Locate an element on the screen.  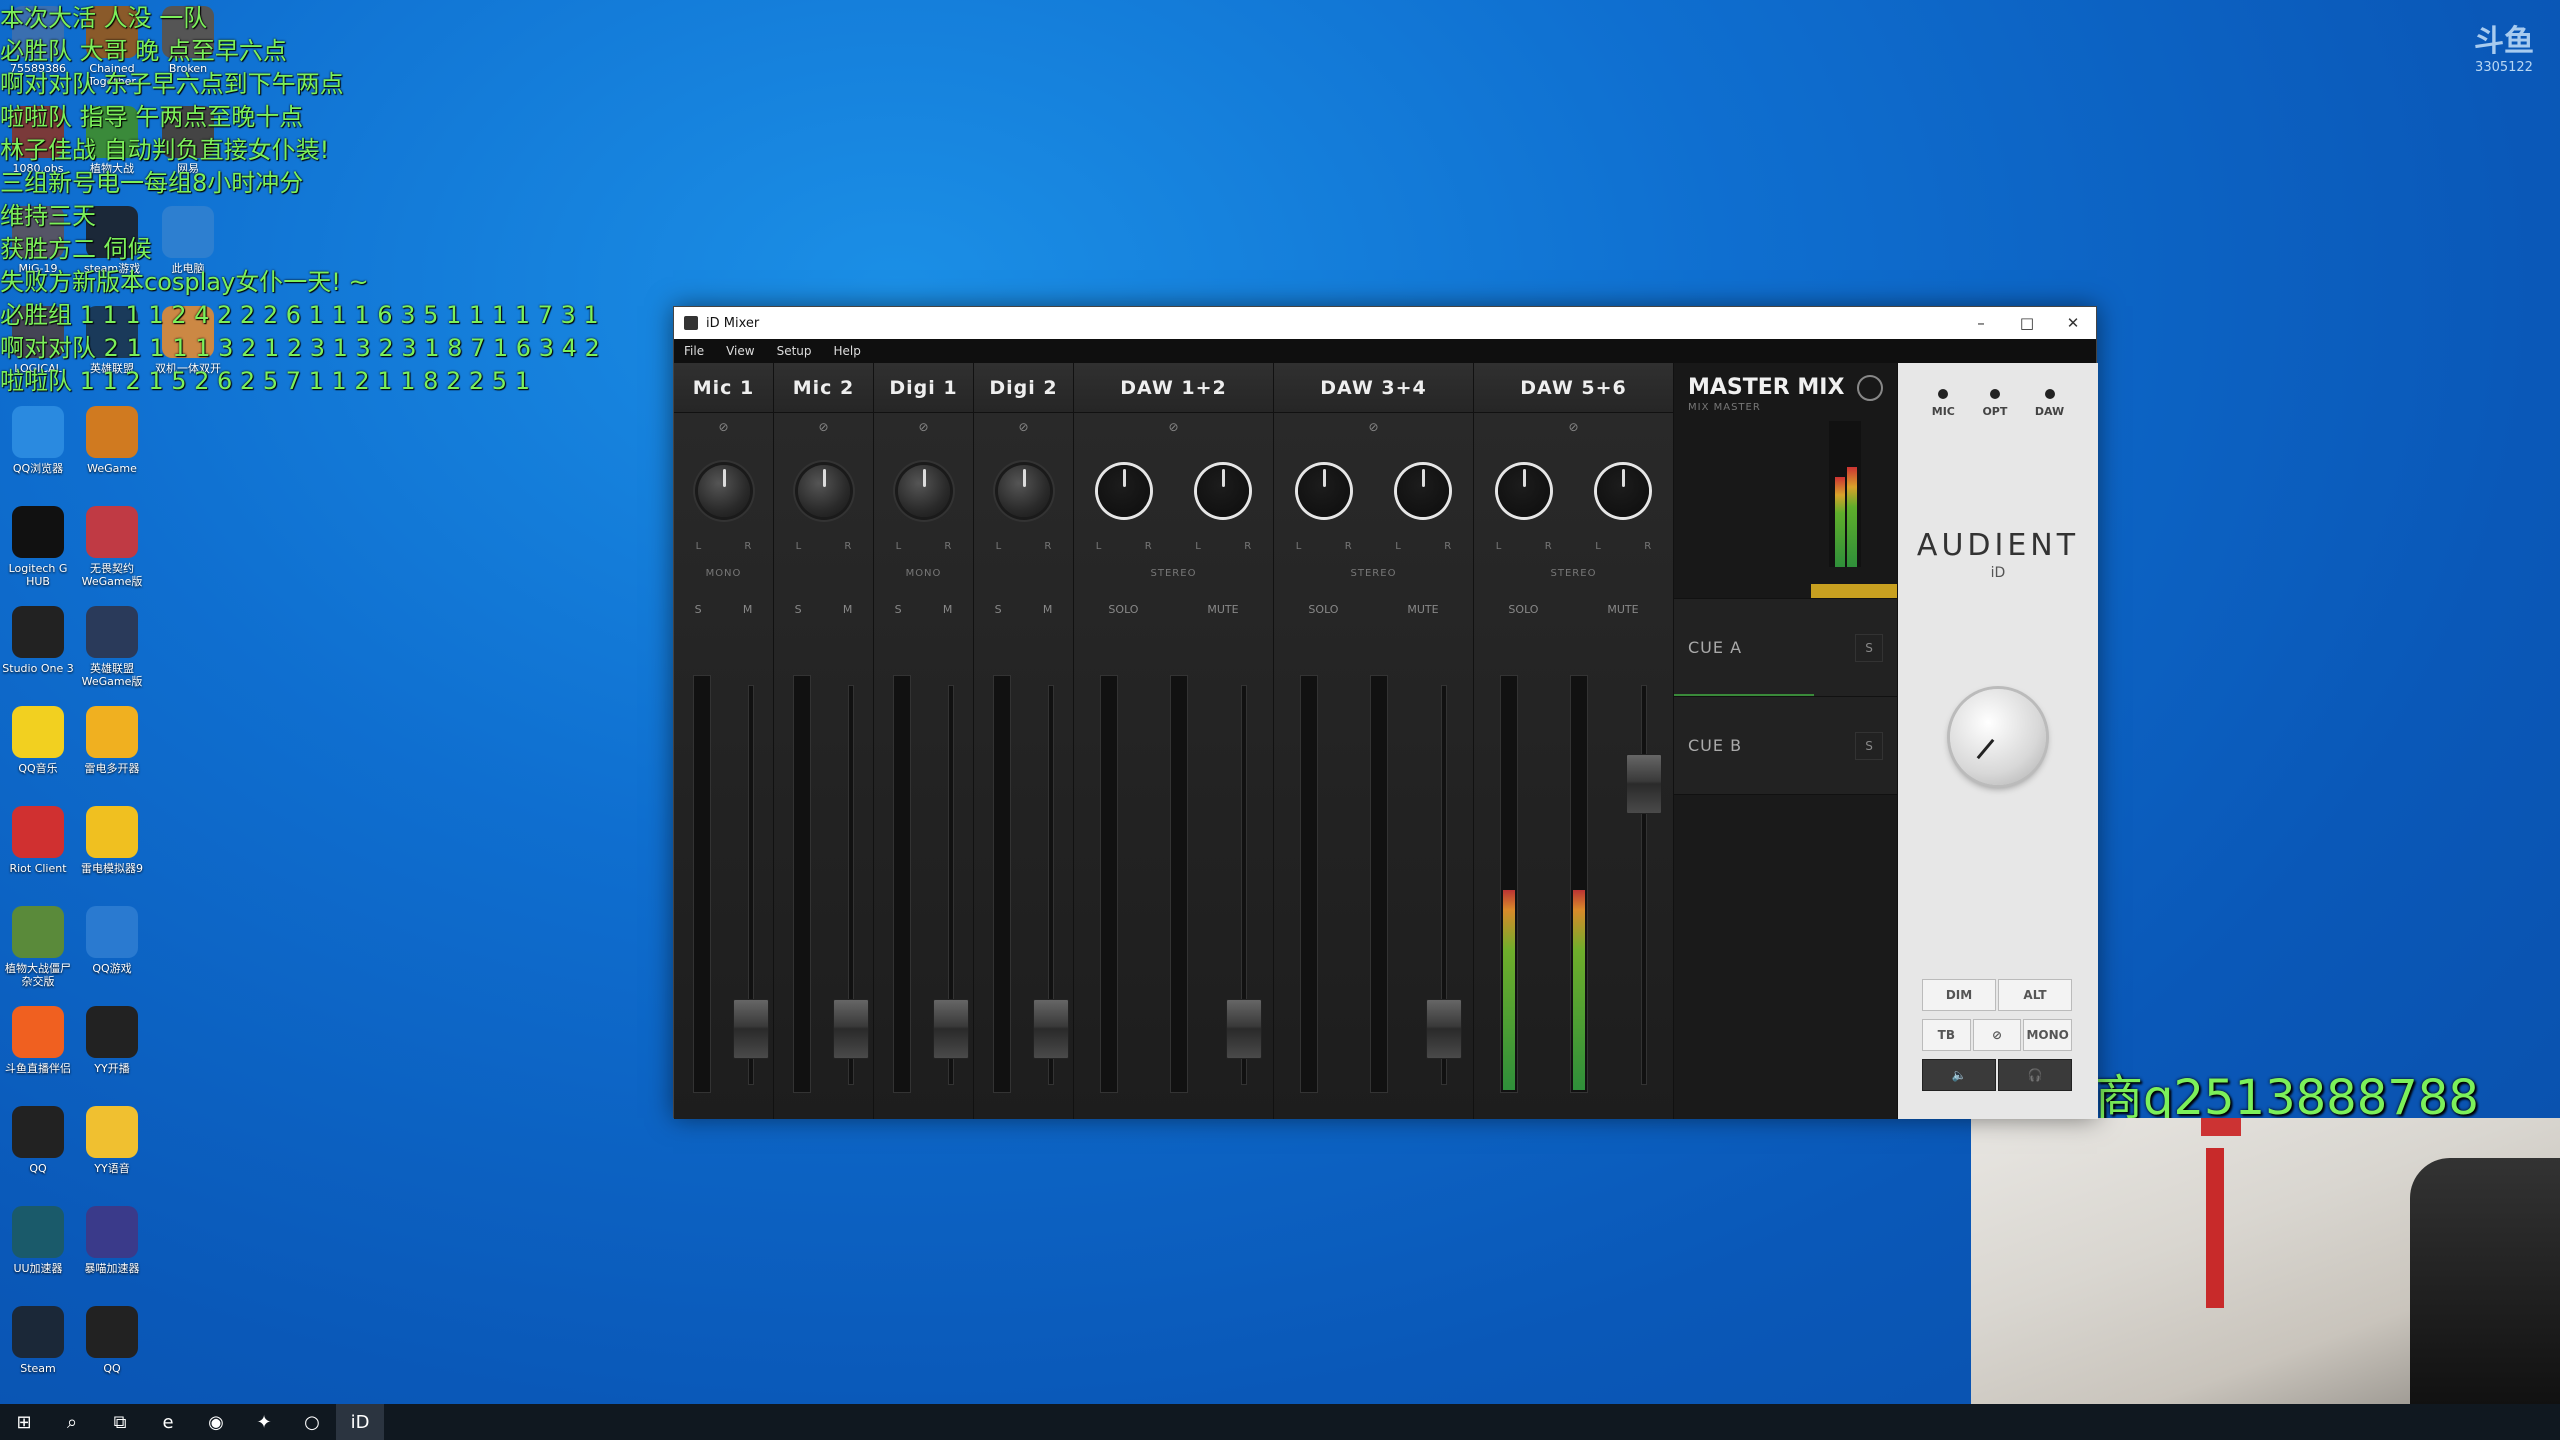
desktop-icon: 英雄联盟WeGame版 is located at coordinates (112, 647).